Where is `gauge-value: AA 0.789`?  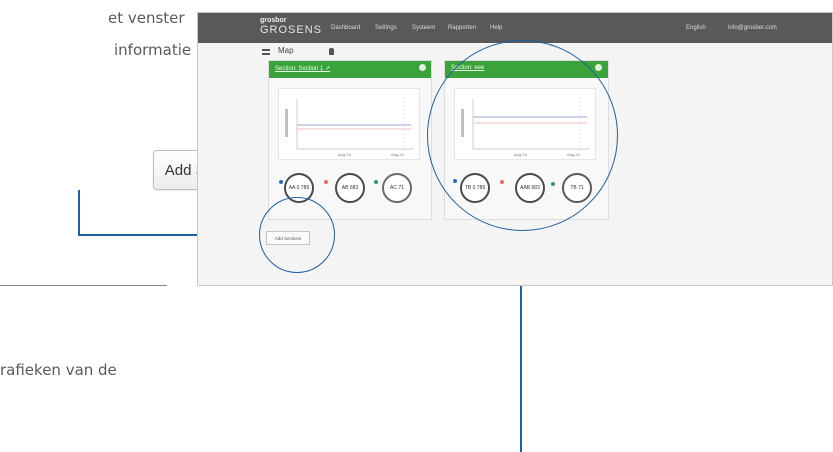
gauge-value: AA 0.789 is located at coordinates (299, 188).